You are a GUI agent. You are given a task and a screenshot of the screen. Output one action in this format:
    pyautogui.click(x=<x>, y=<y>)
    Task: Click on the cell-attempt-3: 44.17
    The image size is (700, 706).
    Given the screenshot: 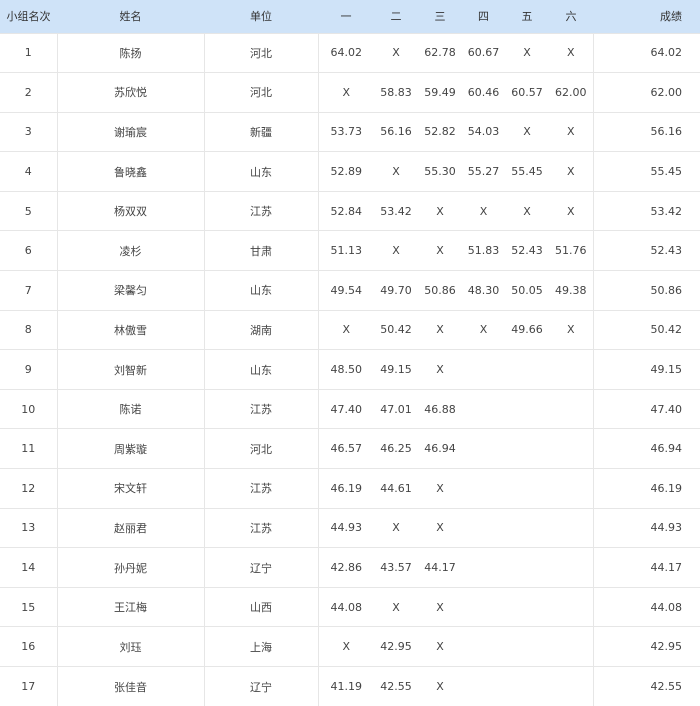 What is the action you would take?
    pyautogui.click(x=440, y=568)
    